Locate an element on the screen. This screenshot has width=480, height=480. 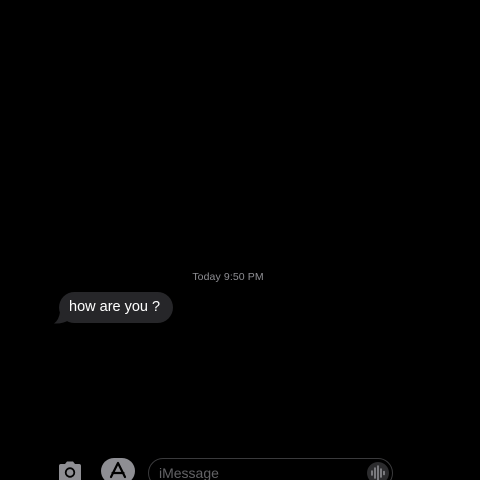
waveform-icon is located at coordinates (378, 472).